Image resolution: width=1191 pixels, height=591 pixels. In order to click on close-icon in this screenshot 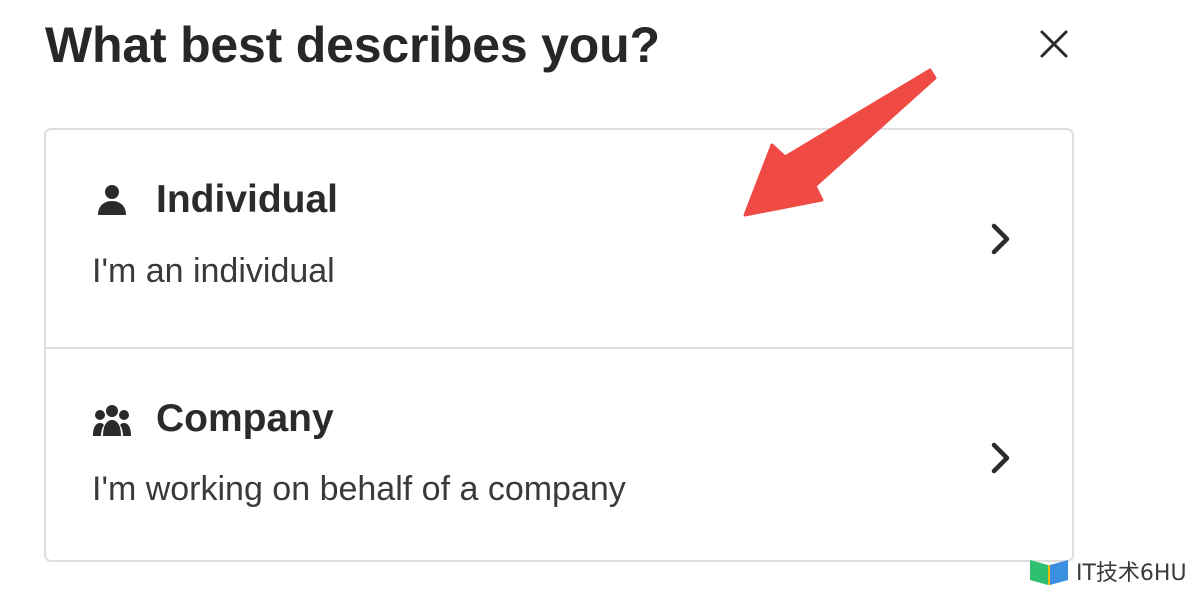, I will do `click(1054, 44)`.